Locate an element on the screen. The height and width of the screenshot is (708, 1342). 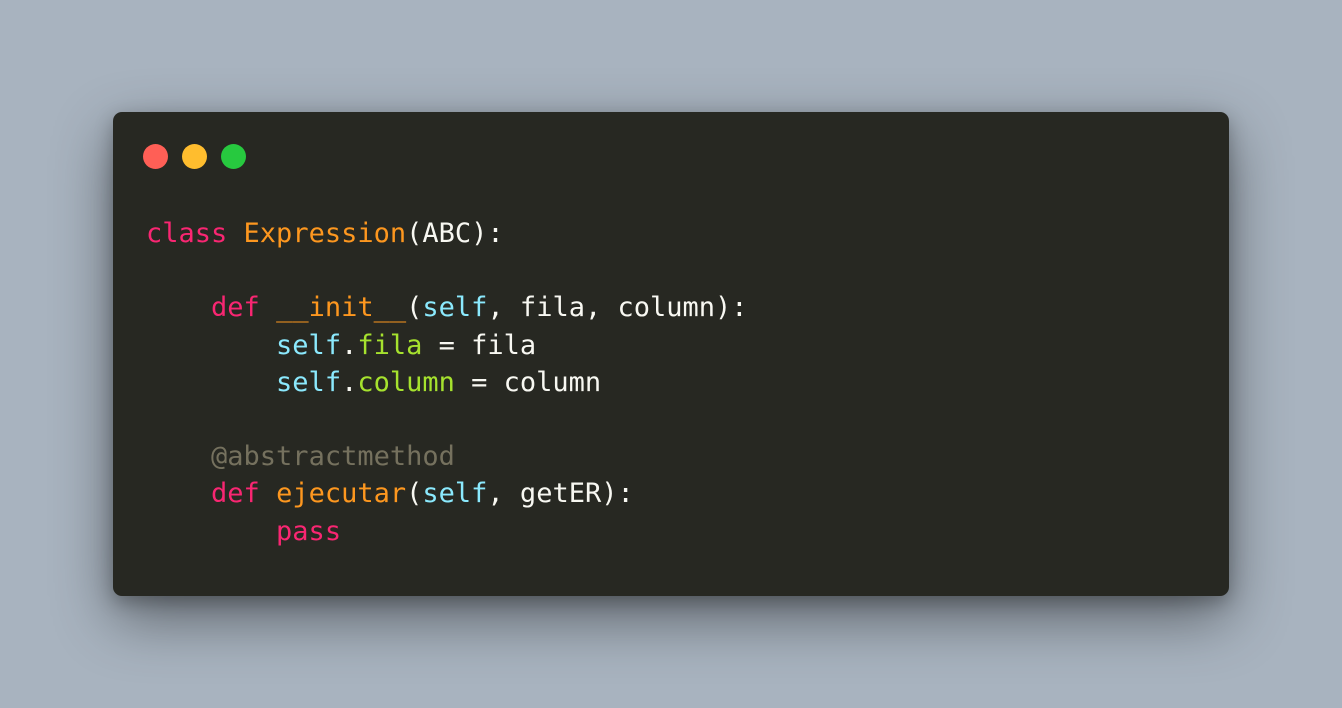
code-token-function: Expression is located at coordinates (325, 233).